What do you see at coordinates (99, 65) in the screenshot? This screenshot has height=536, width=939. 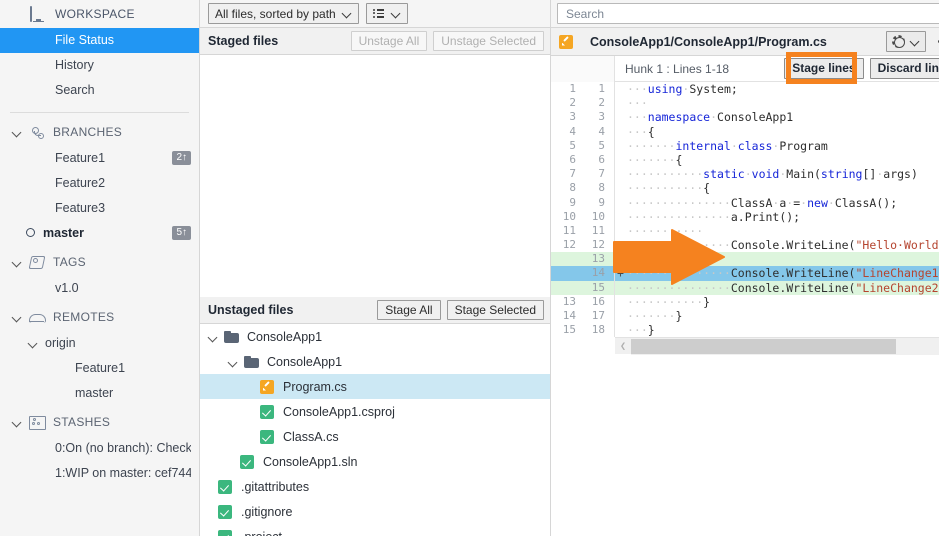 I see `sidebar-item-history: History` at bounding box center [99, 65].